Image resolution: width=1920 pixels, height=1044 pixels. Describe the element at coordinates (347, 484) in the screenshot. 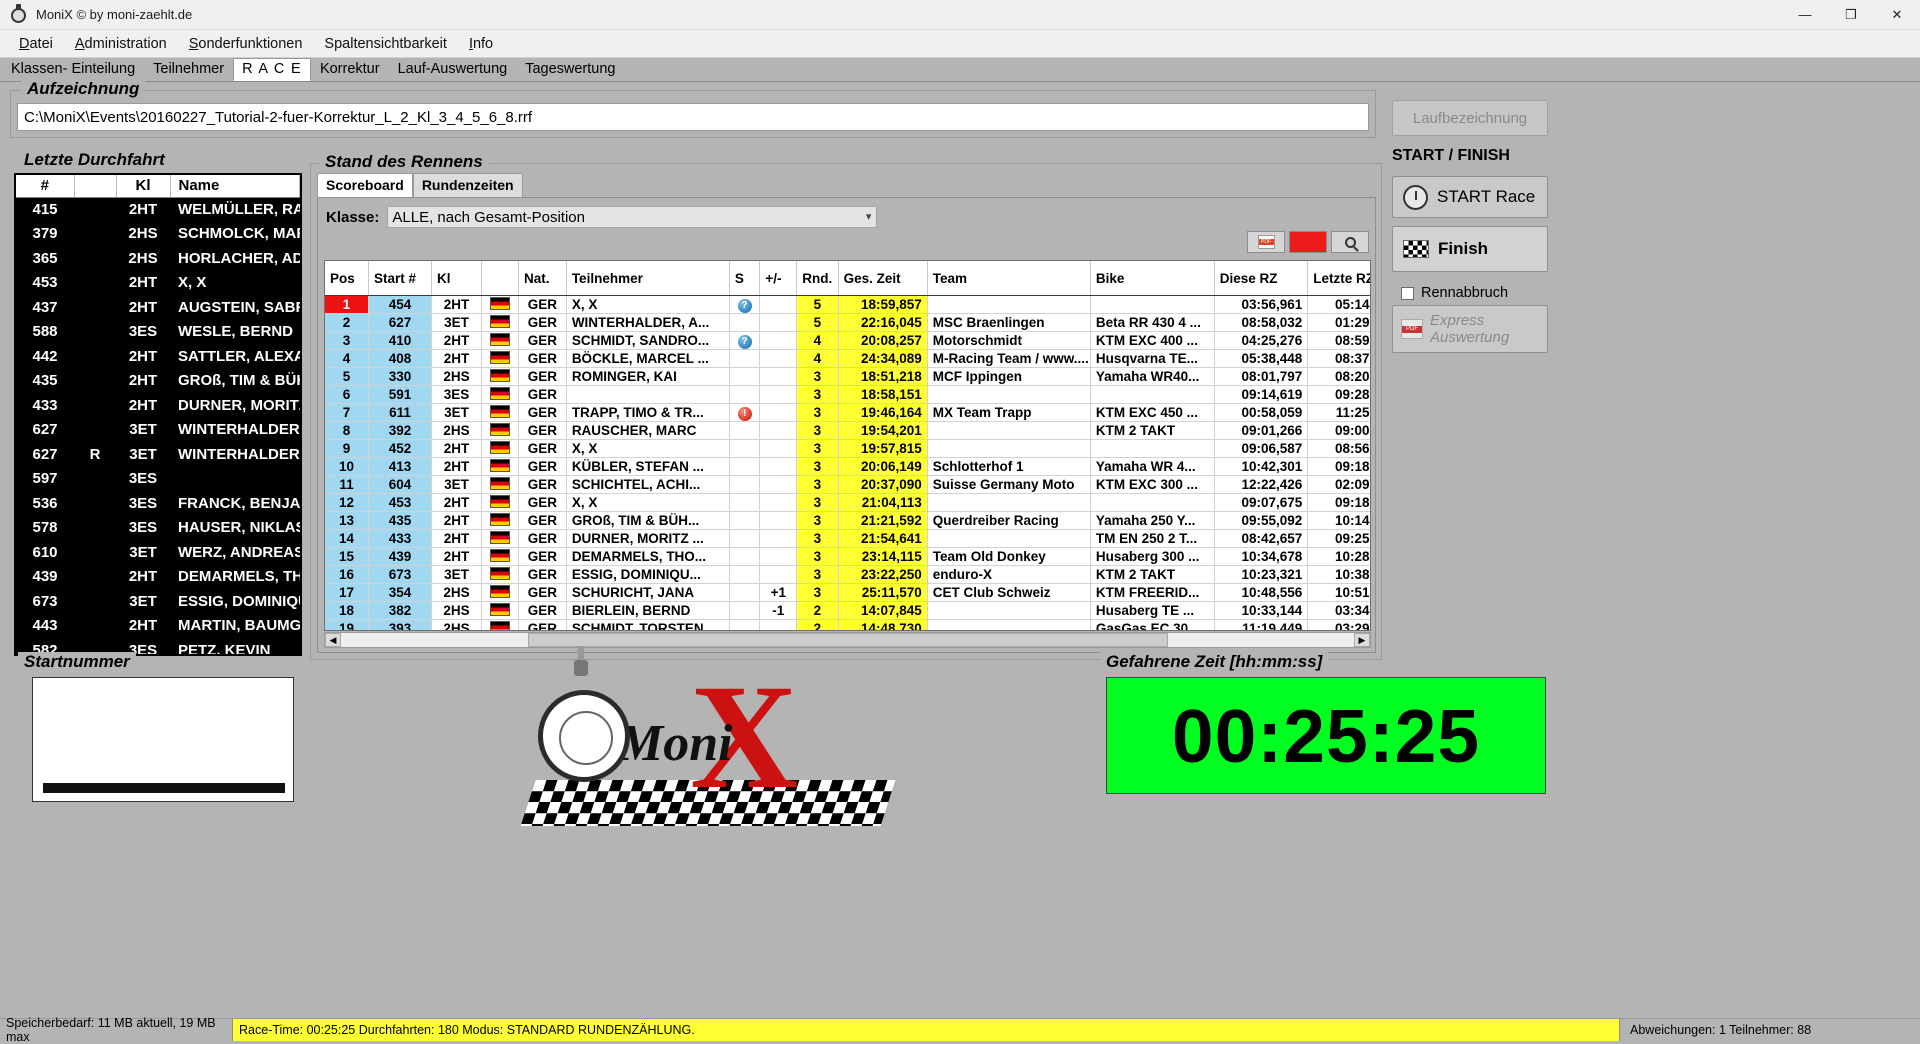

I see `cell-pos: 11` at that location.